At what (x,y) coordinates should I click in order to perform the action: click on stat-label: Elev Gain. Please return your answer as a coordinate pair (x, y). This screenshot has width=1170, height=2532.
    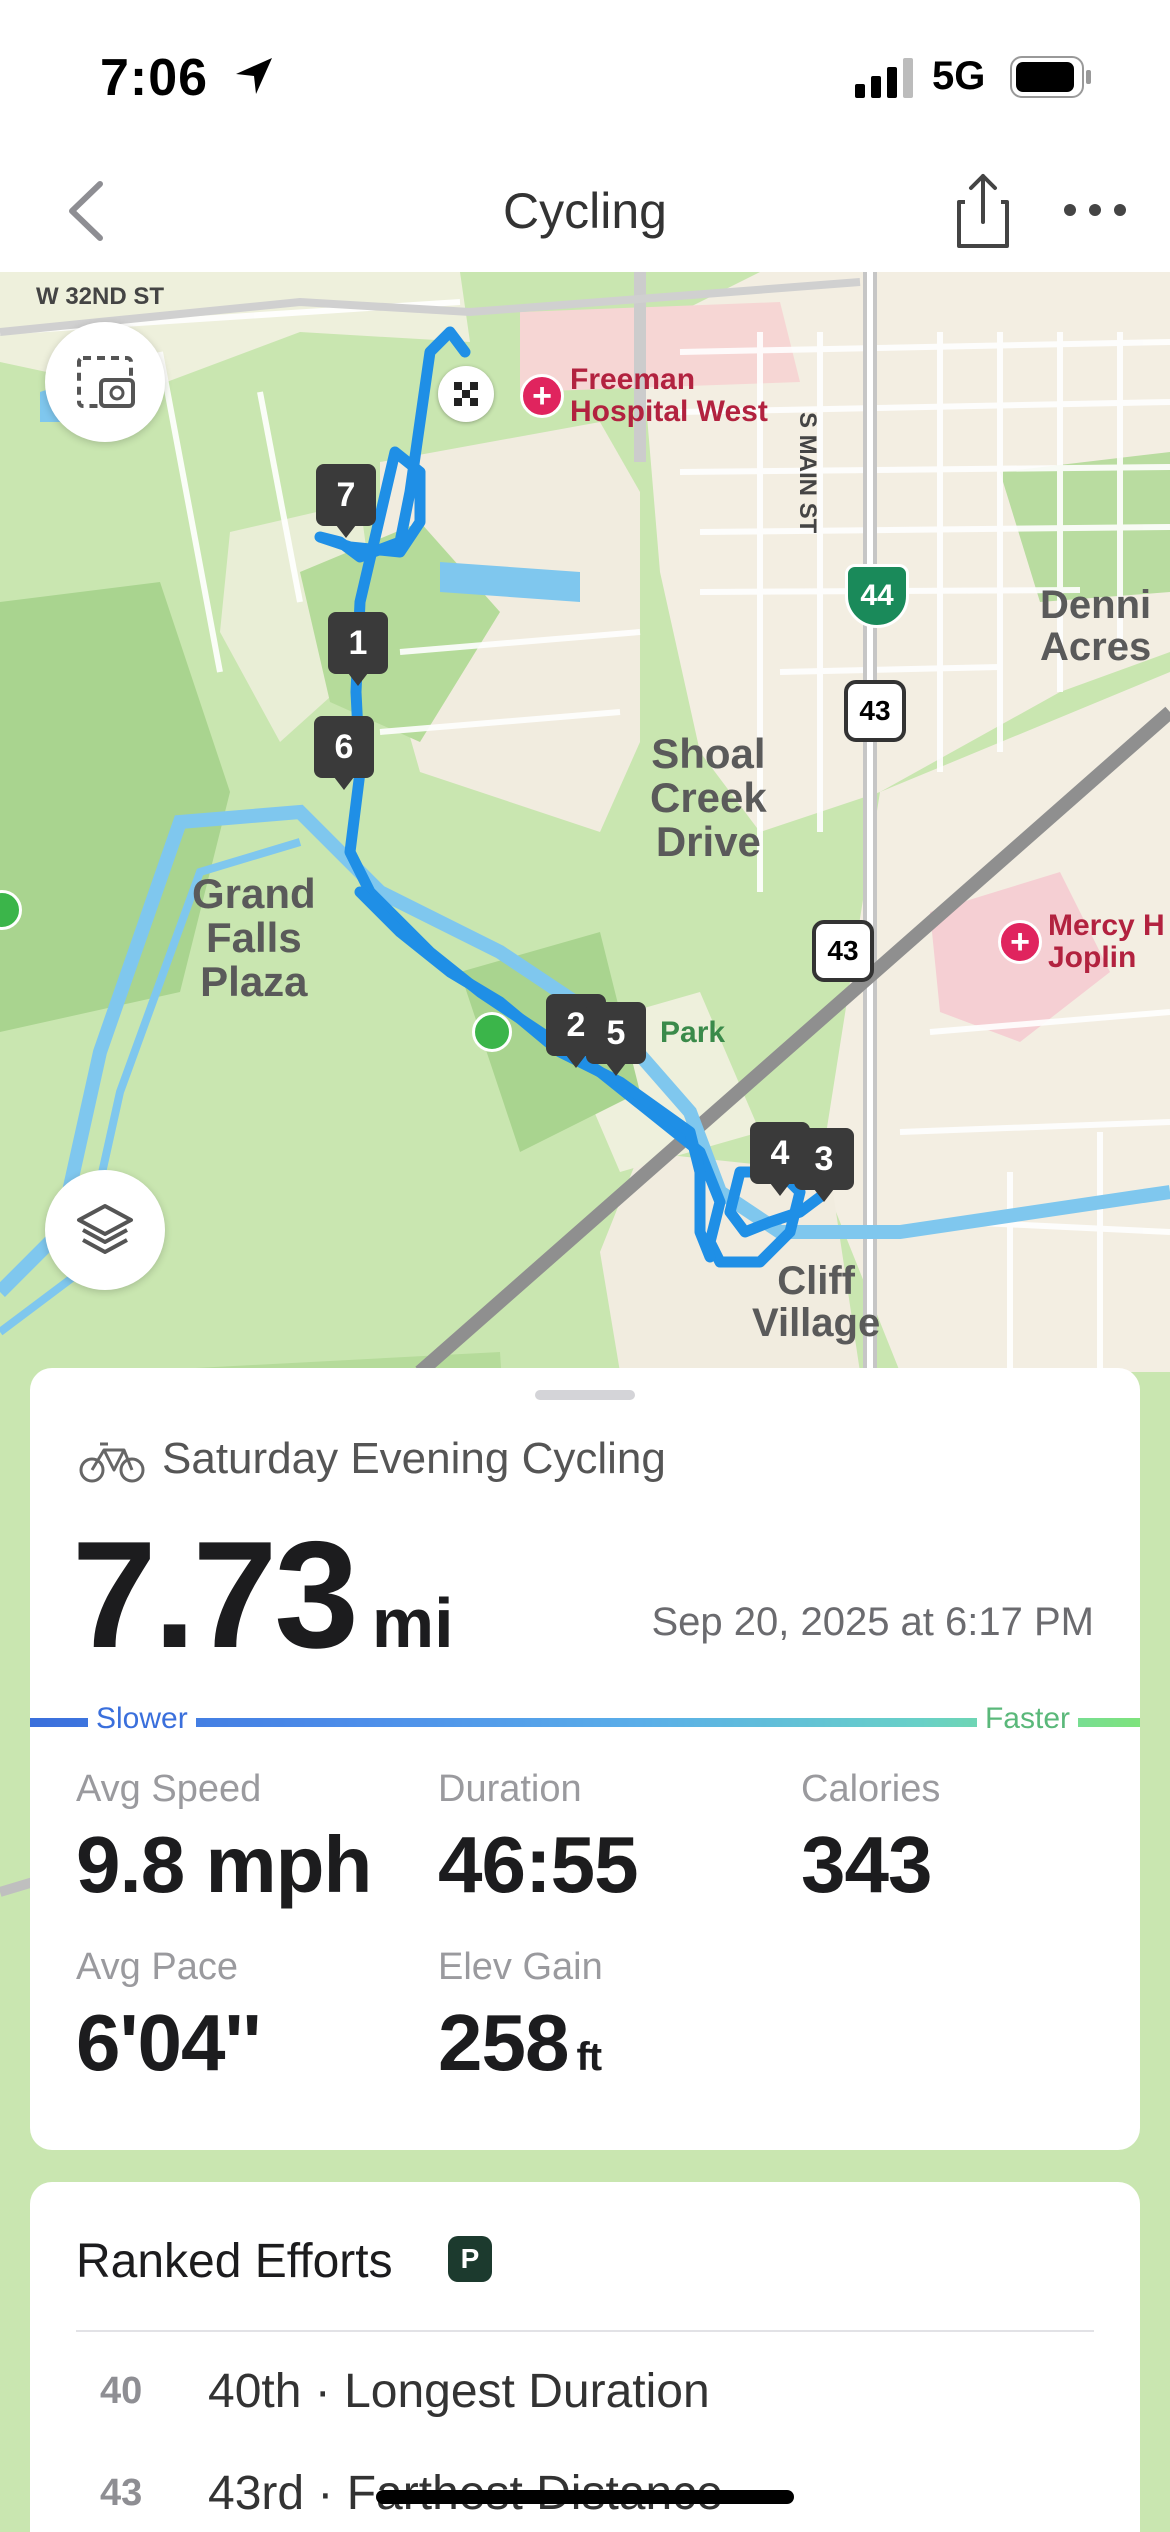
    Looking at the image, I should click on (520, 1967).